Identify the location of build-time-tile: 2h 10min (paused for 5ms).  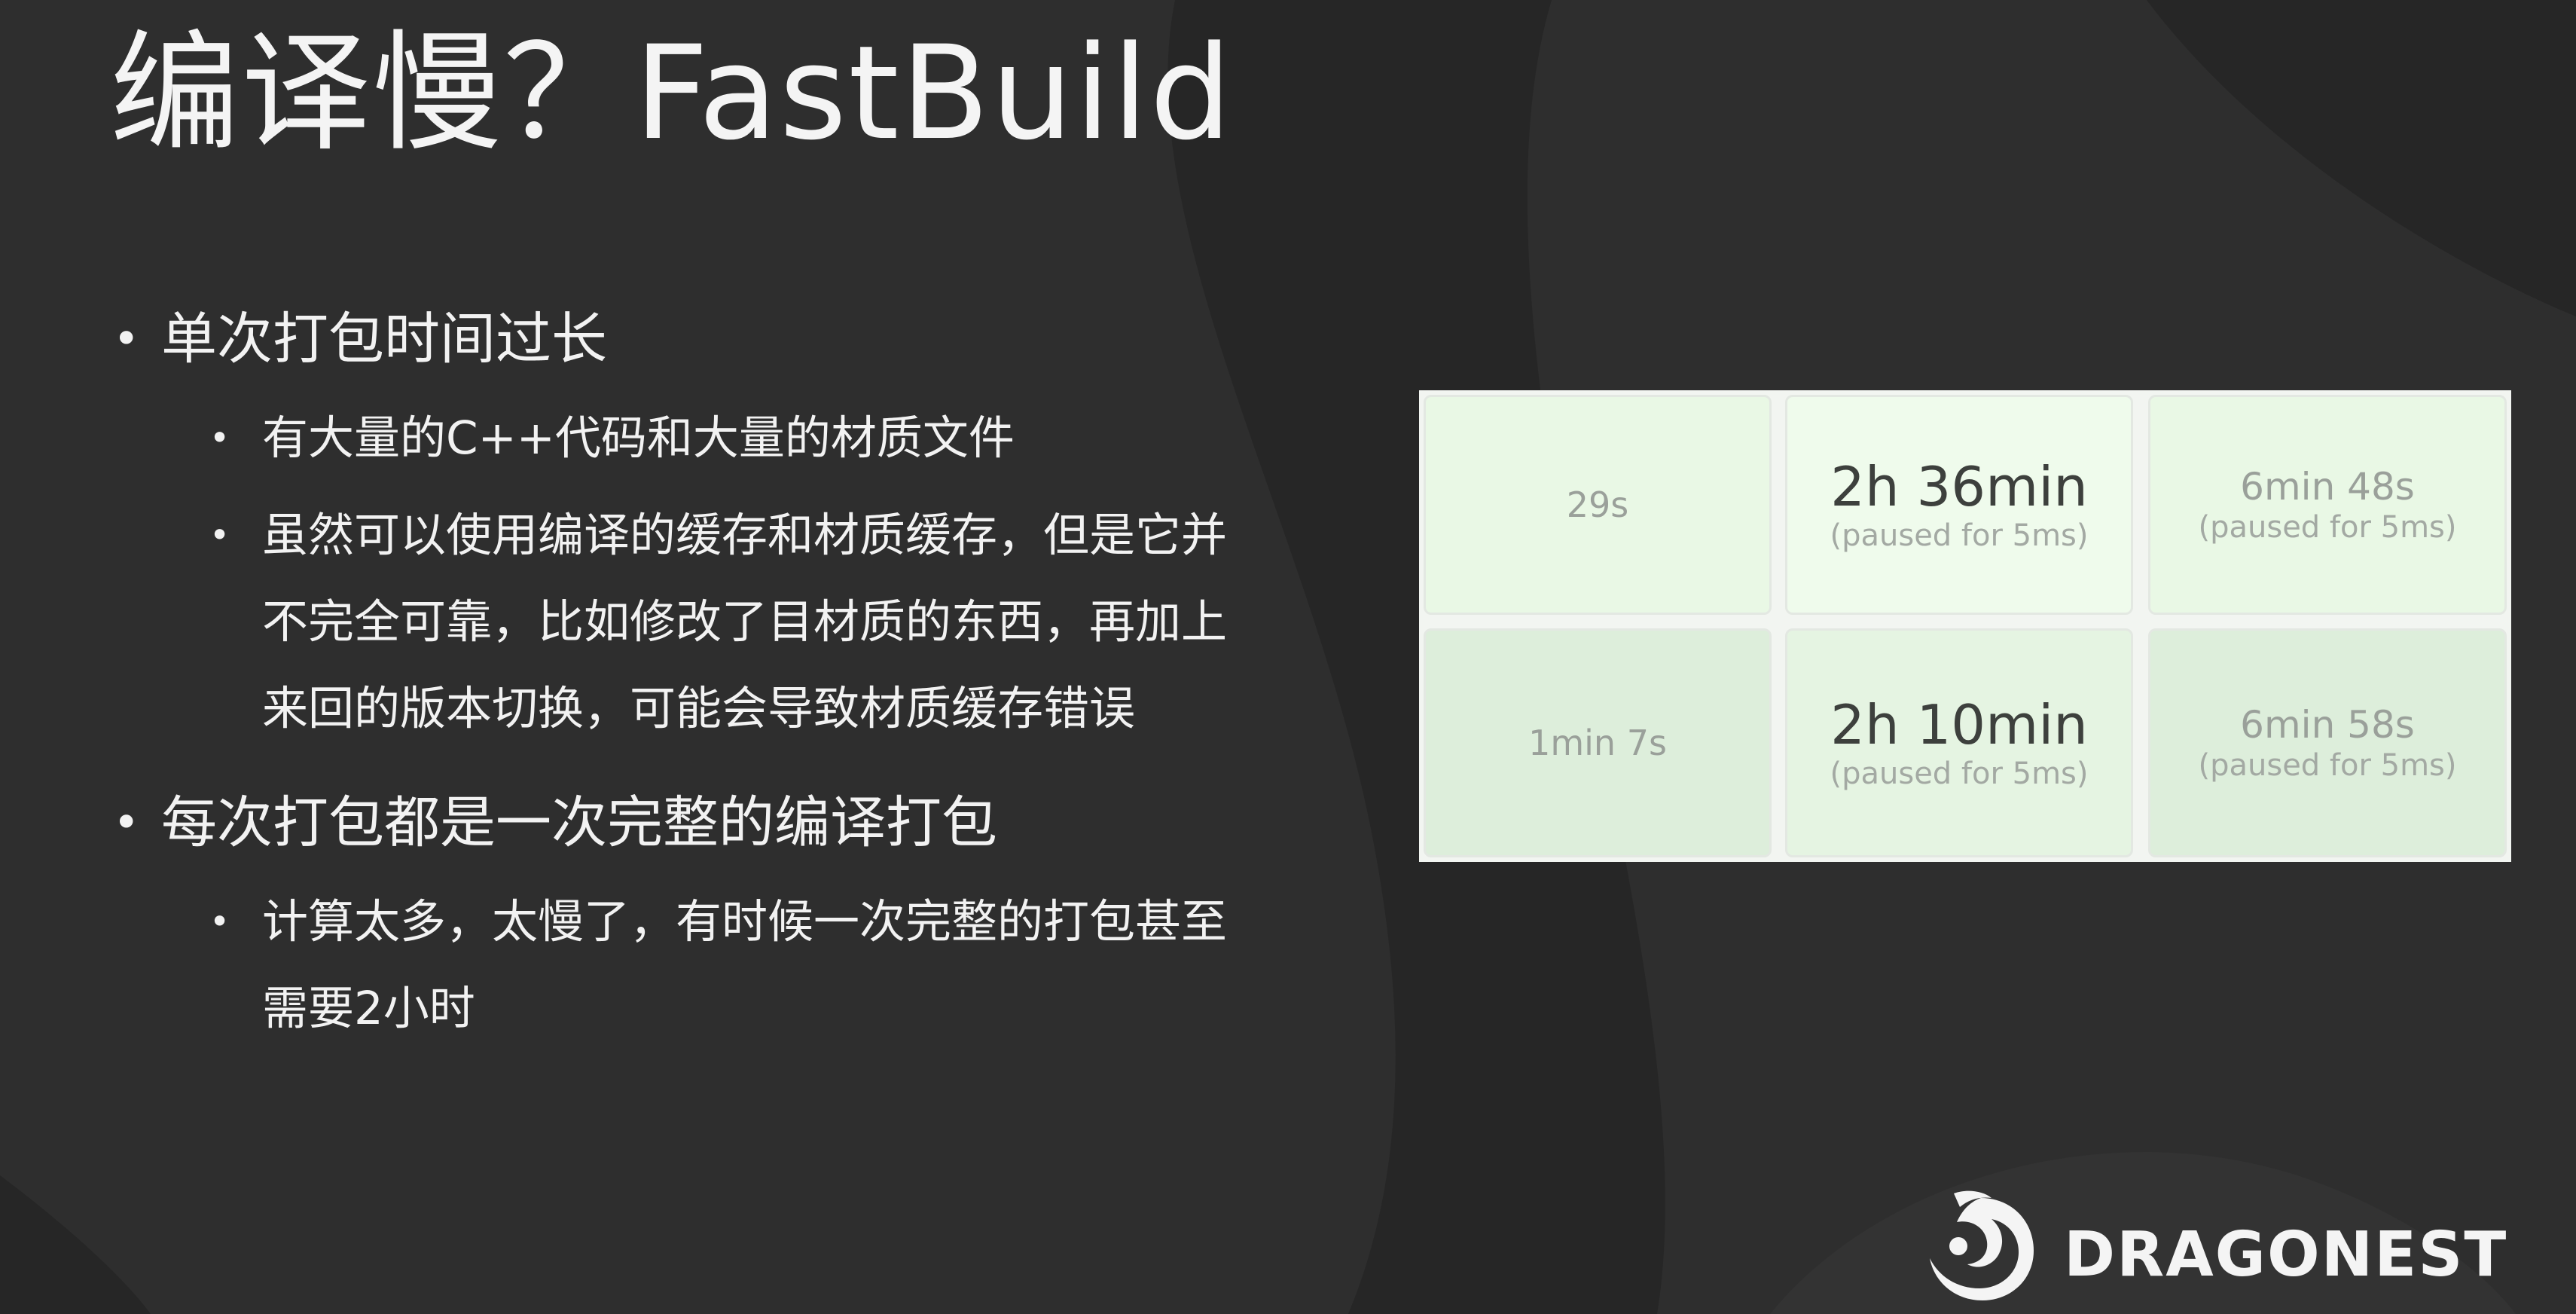
(1959, 742).